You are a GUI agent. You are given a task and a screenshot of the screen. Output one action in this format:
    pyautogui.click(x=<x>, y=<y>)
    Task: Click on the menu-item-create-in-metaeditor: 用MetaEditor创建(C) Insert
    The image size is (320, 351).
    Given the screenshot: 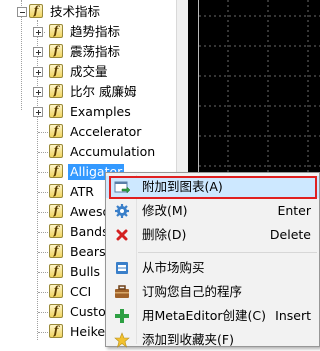 What is the action you would take?
    pyautogui.click(x=212, y=316)
    